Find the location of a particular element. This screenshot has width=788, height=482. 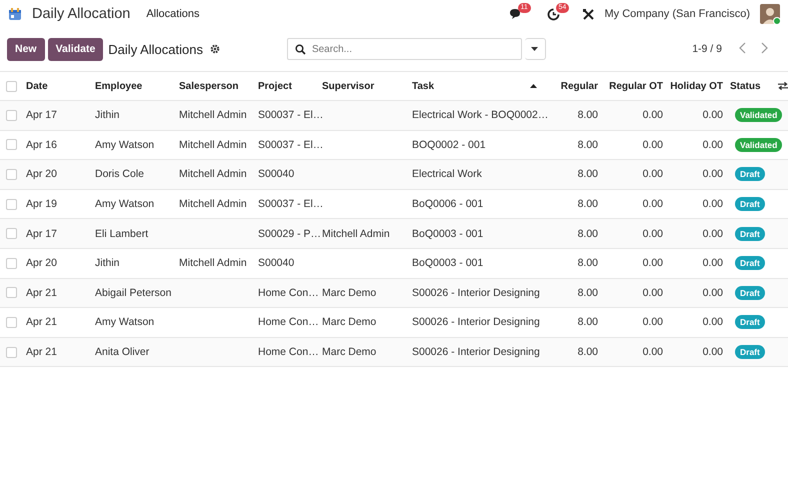

column-options-icon is located at coordinates (783, 86).